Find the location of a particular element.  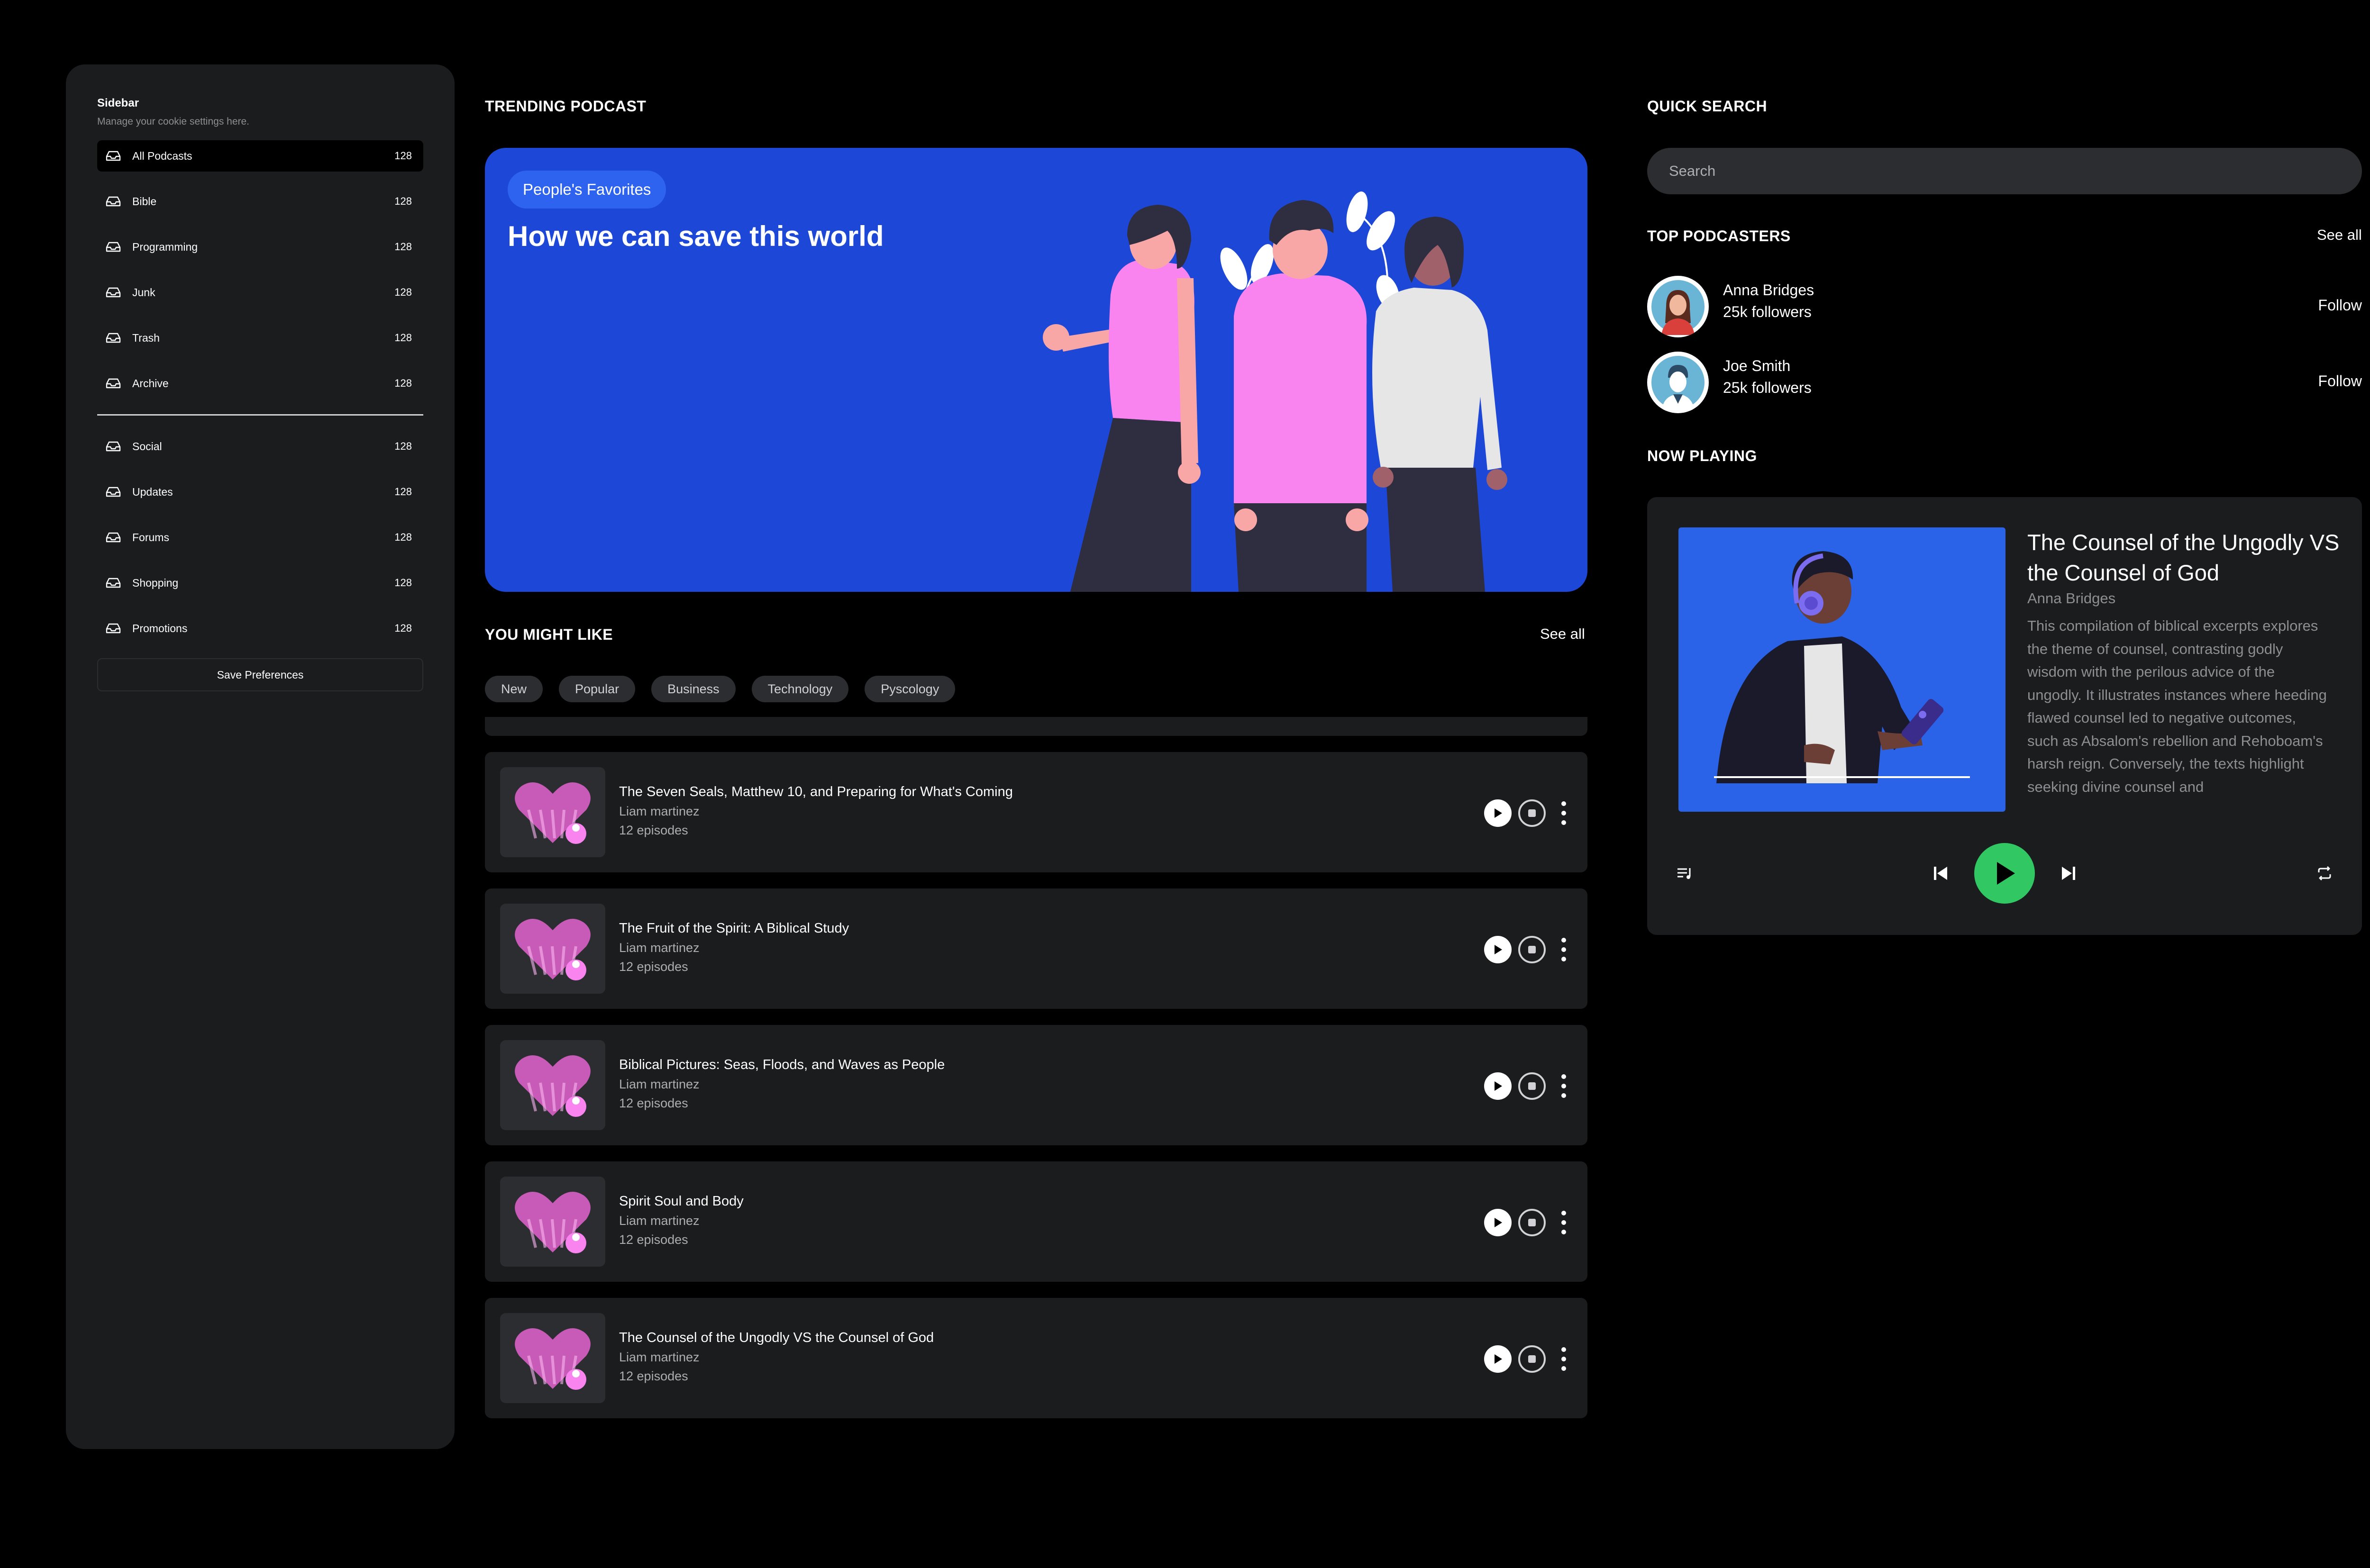

sidebar-item-programming: Programming 128 is located at coordinates (260, 247).